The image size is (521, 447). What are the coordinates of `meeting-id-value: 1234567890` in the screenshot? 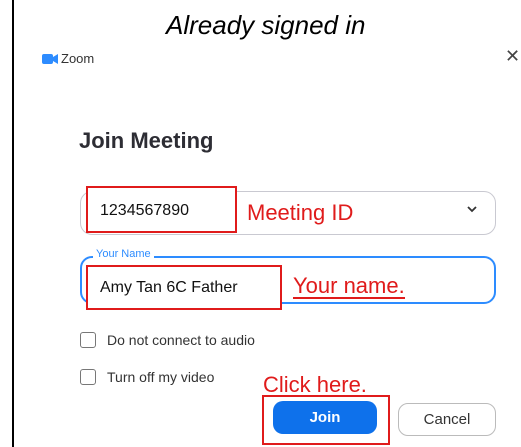 It's located at (144, 210).